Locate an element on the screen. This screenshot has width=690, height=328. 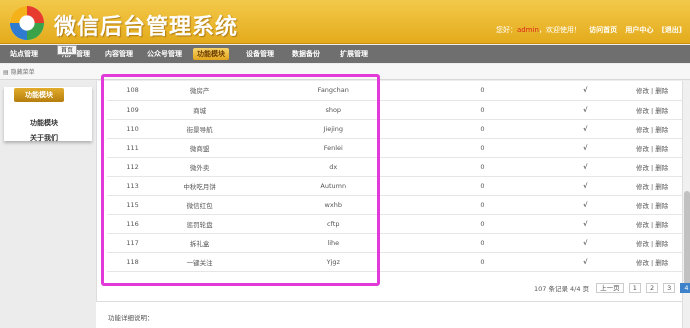
cell-name: 微商盟 is located at coordinates (199, 148).